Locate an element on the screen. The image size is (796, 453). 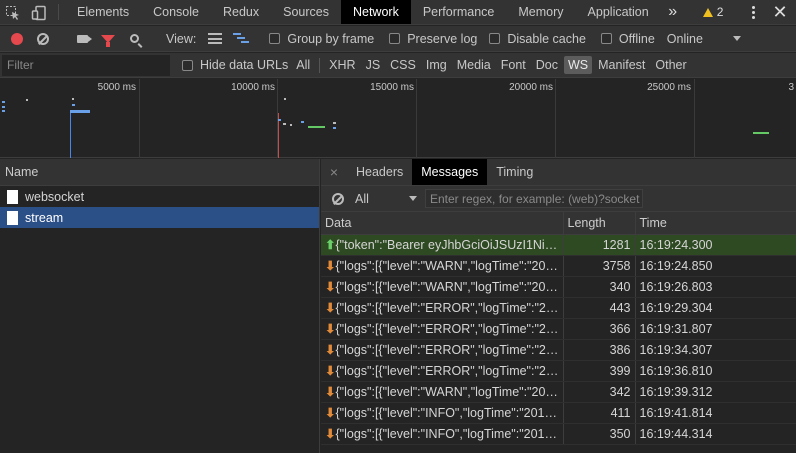
filter-type-all: All is located at coordinates (303, 65).